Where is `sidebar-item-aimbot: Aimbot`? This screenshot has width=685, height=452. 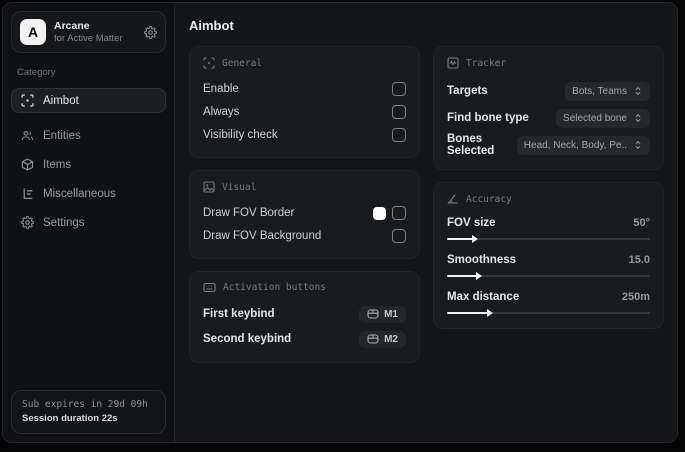
sidebar-item-aimbot: Aimbot is located at coordinates (88, 100).